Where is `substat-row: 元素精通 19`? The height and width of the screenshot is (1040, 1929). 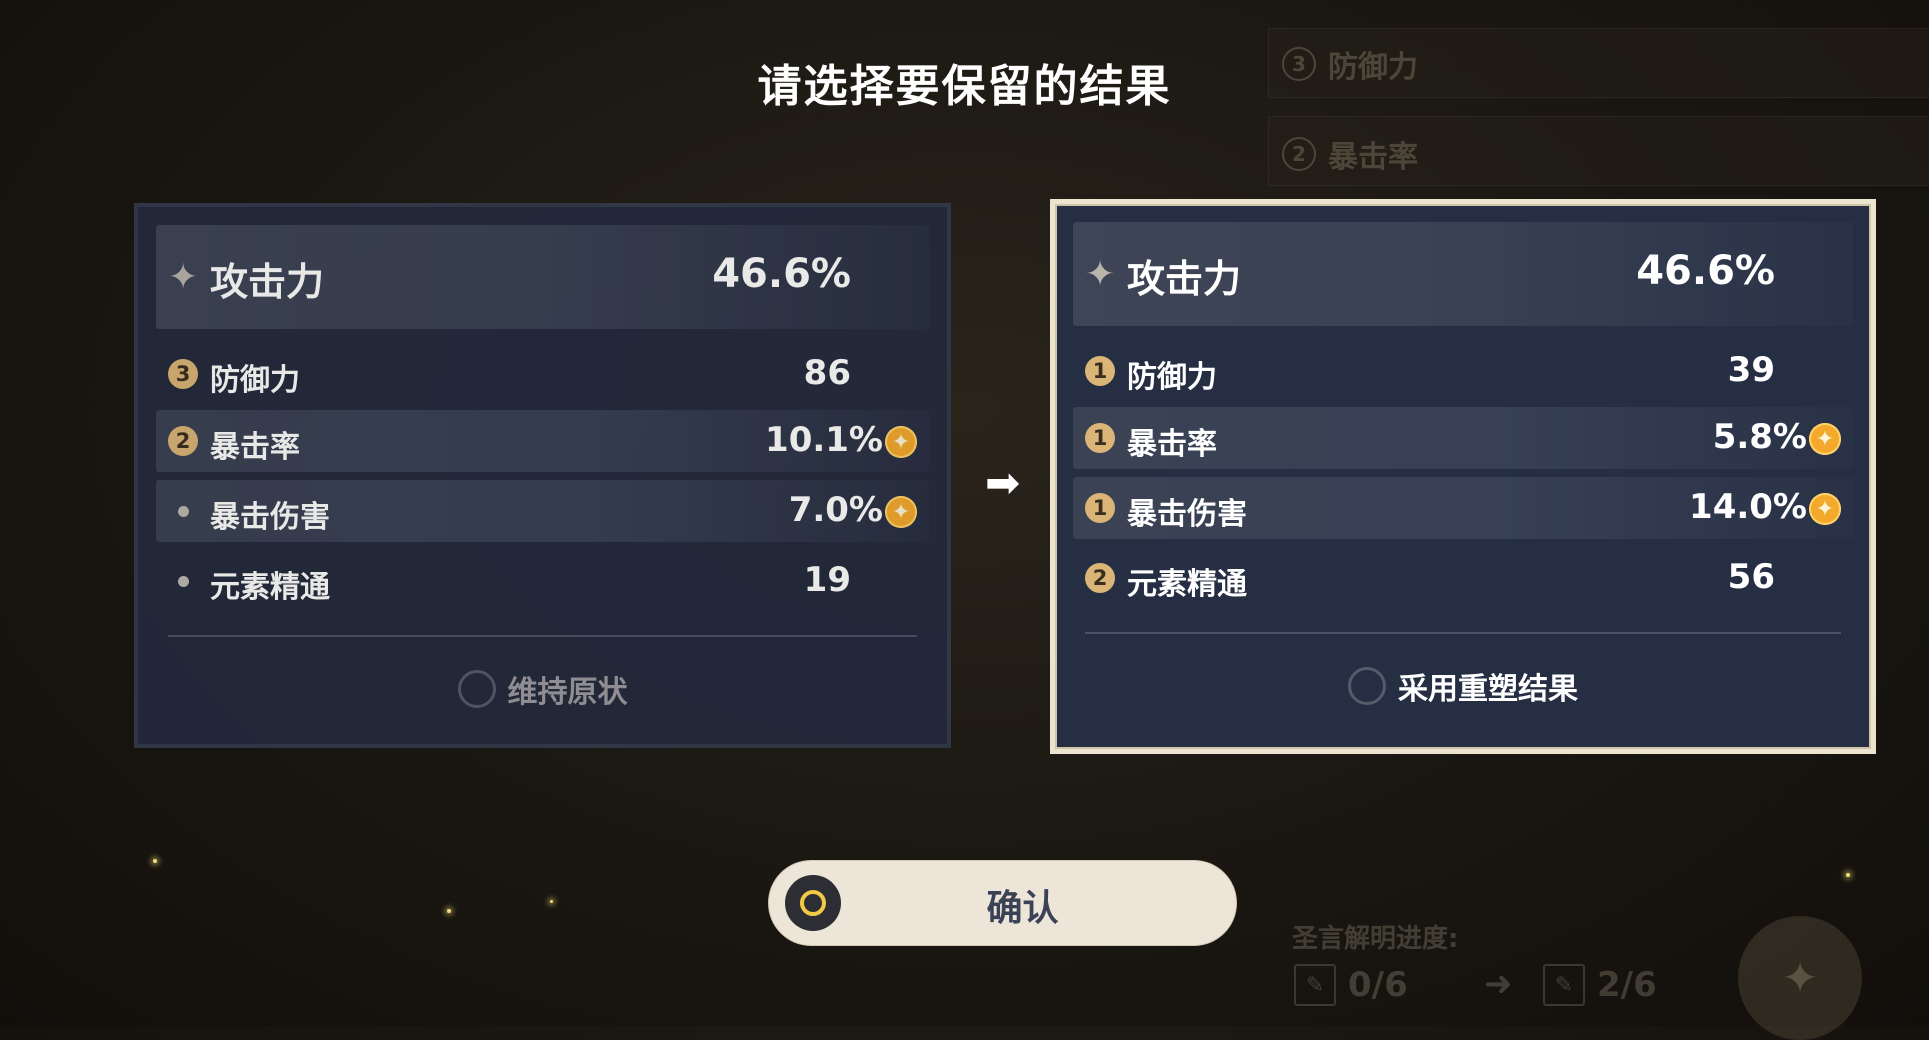
substat-row: 元素精通 19 is located at coordinates (542, 581).